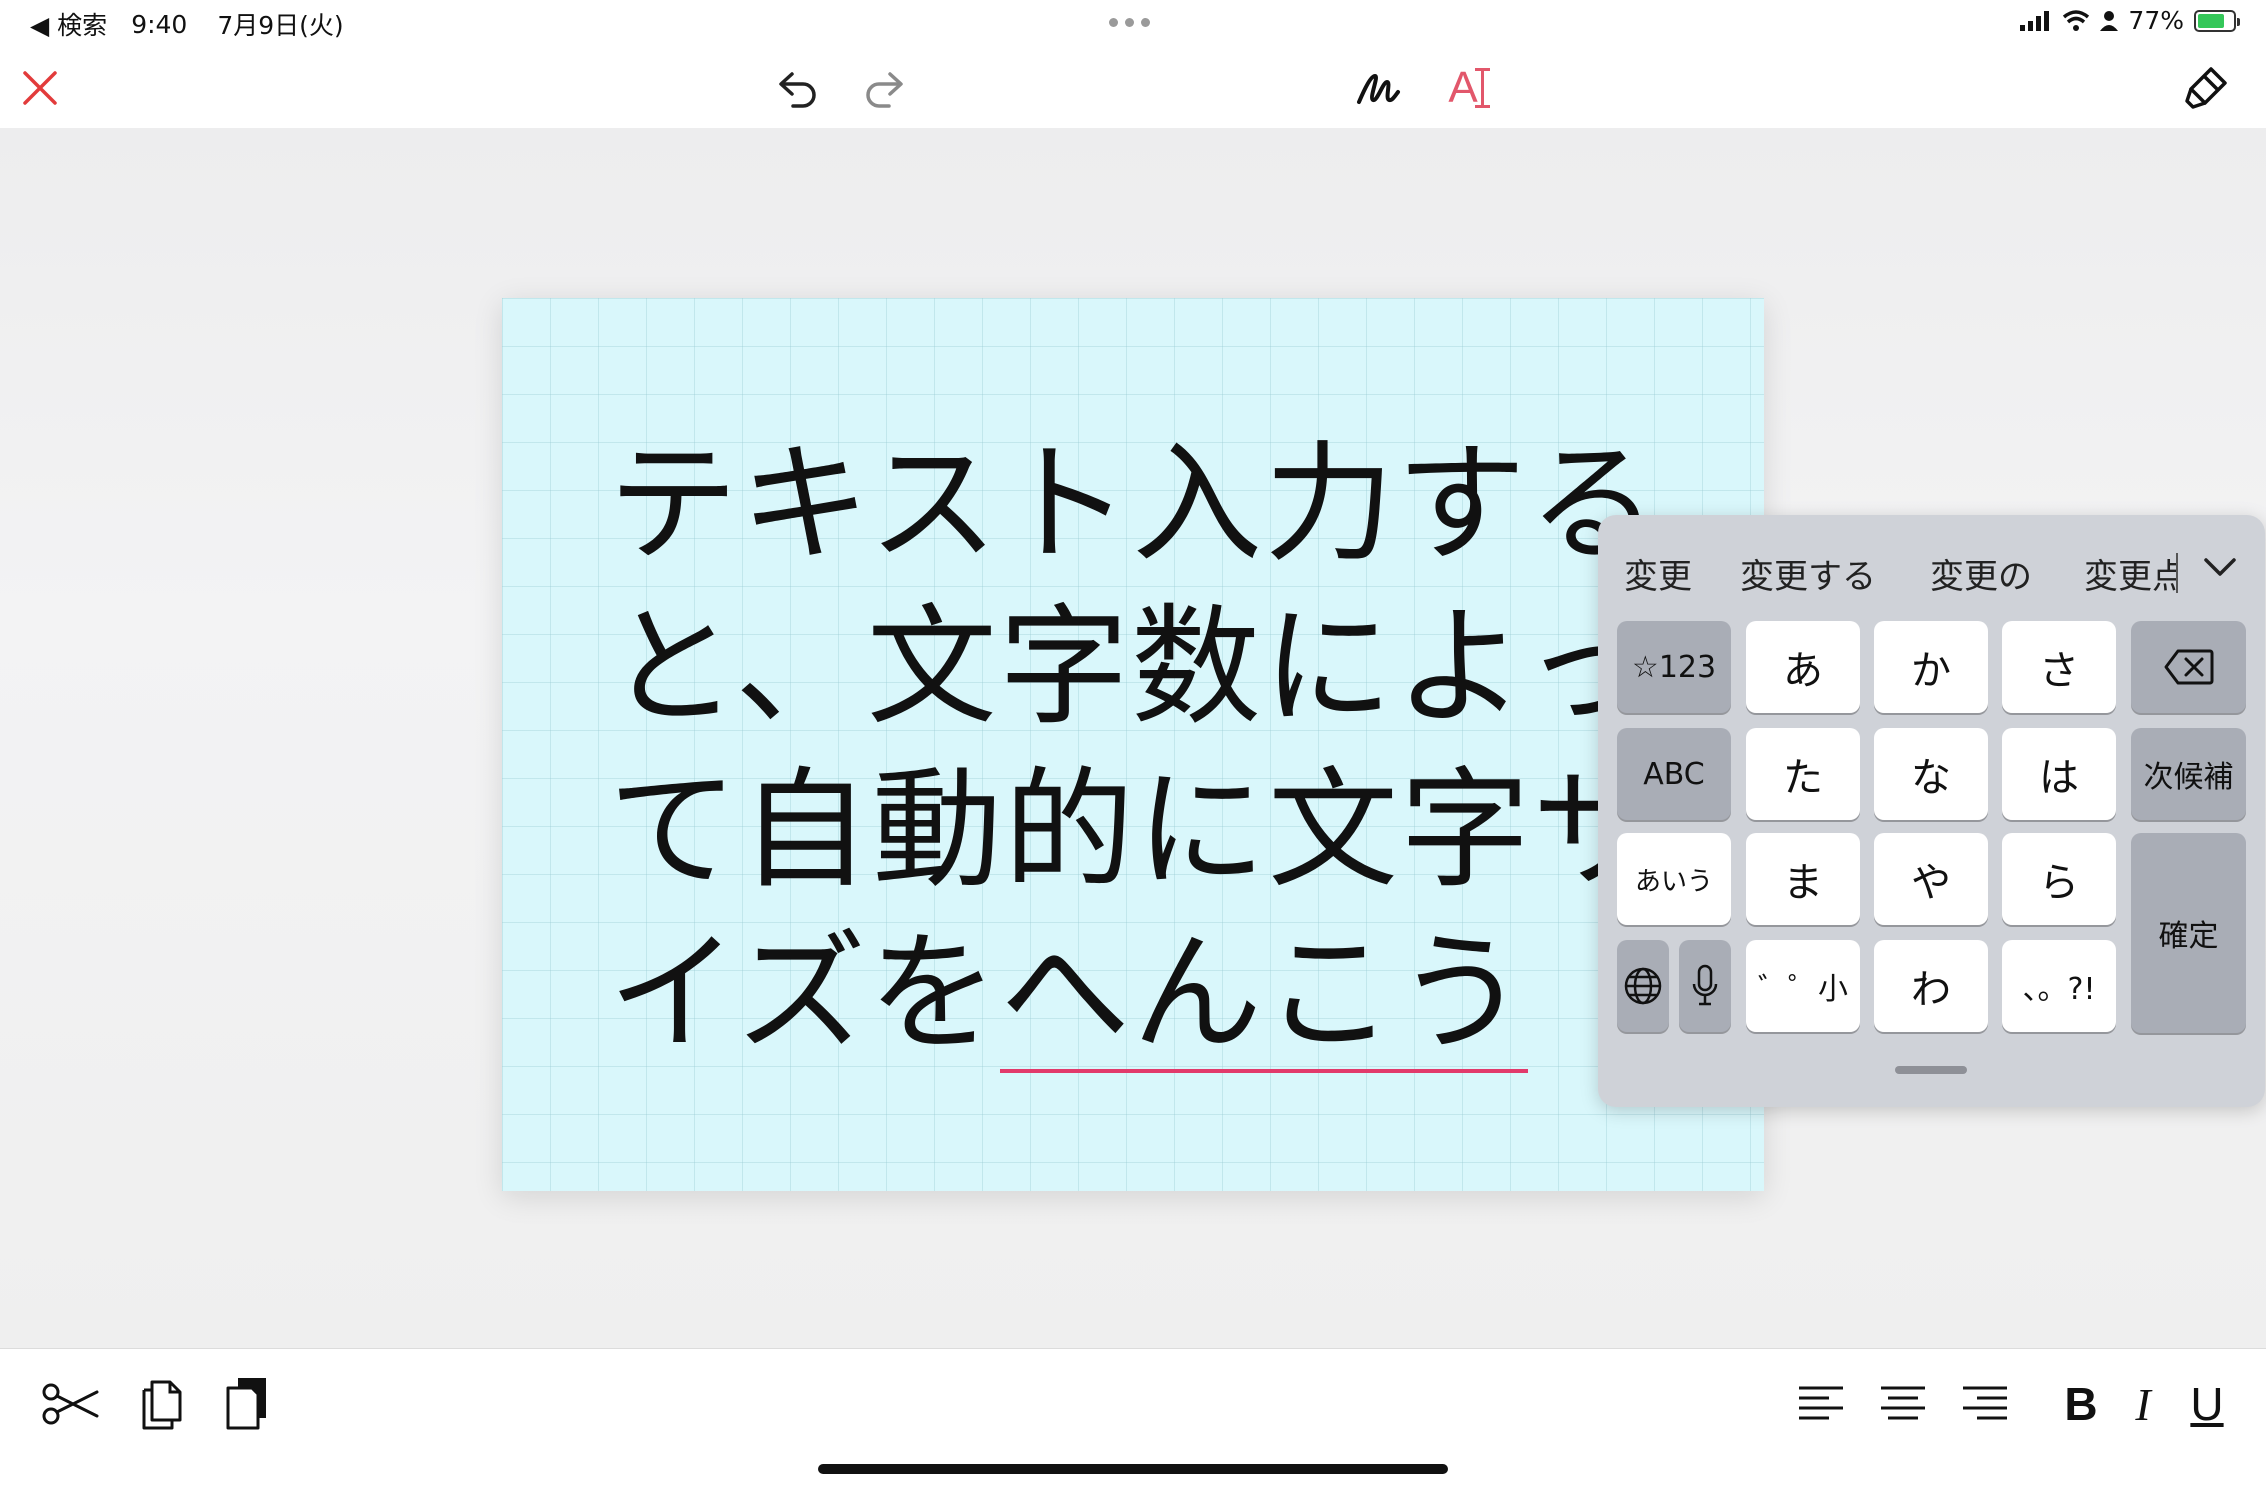 The image size is (2266, 1488). I want to click on multitasking-dots, so click(1129, 22).